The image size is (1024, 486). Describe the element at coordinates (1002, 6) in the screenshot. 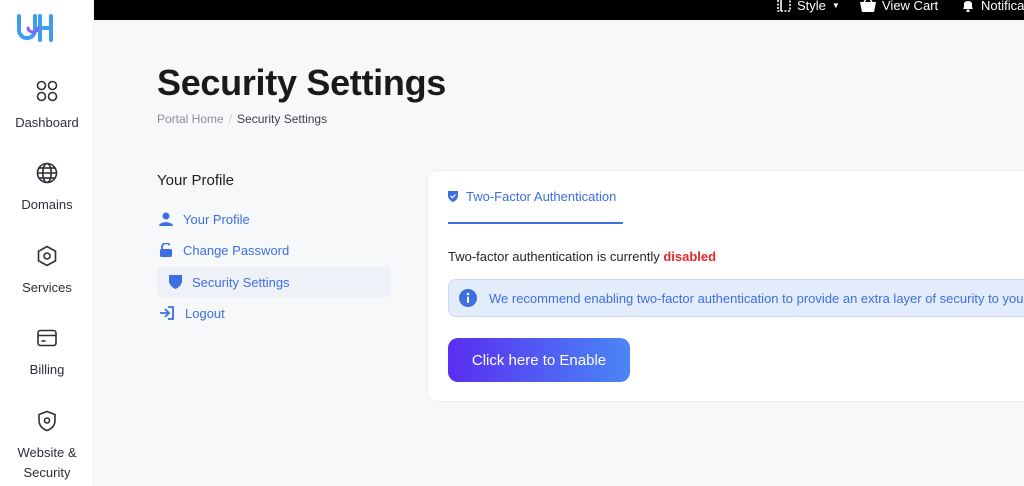

I see `notifications-label: Notifications` at that location.